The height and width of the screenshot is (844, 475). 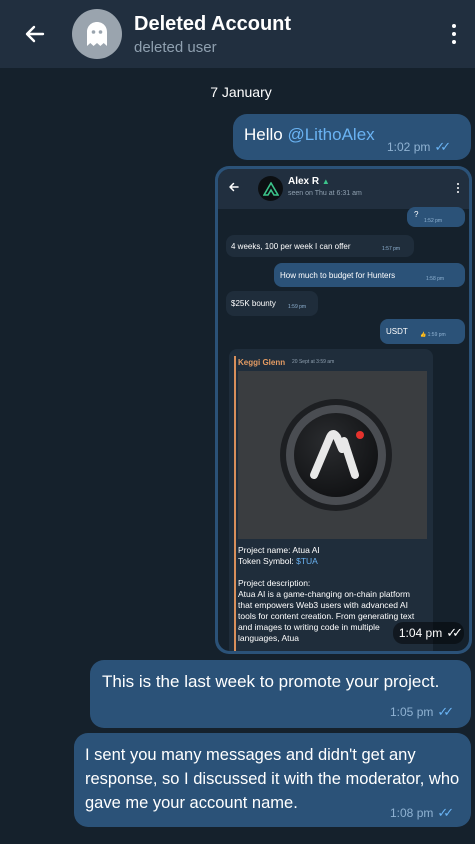 I want to click on message-text: Hello @LithoAlex, so click(x=309, y=135).